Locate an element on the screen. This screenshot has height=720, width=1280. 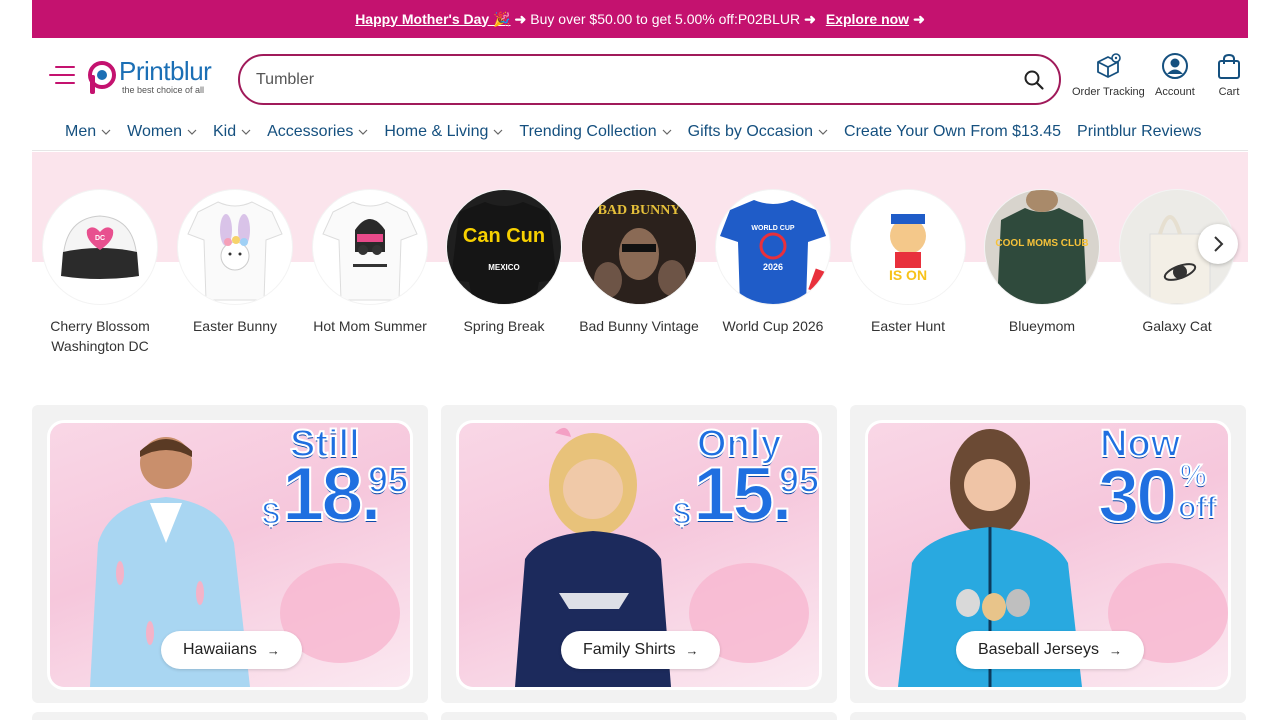
cancun-text: Can Cun is located at coordinates (504, 236).